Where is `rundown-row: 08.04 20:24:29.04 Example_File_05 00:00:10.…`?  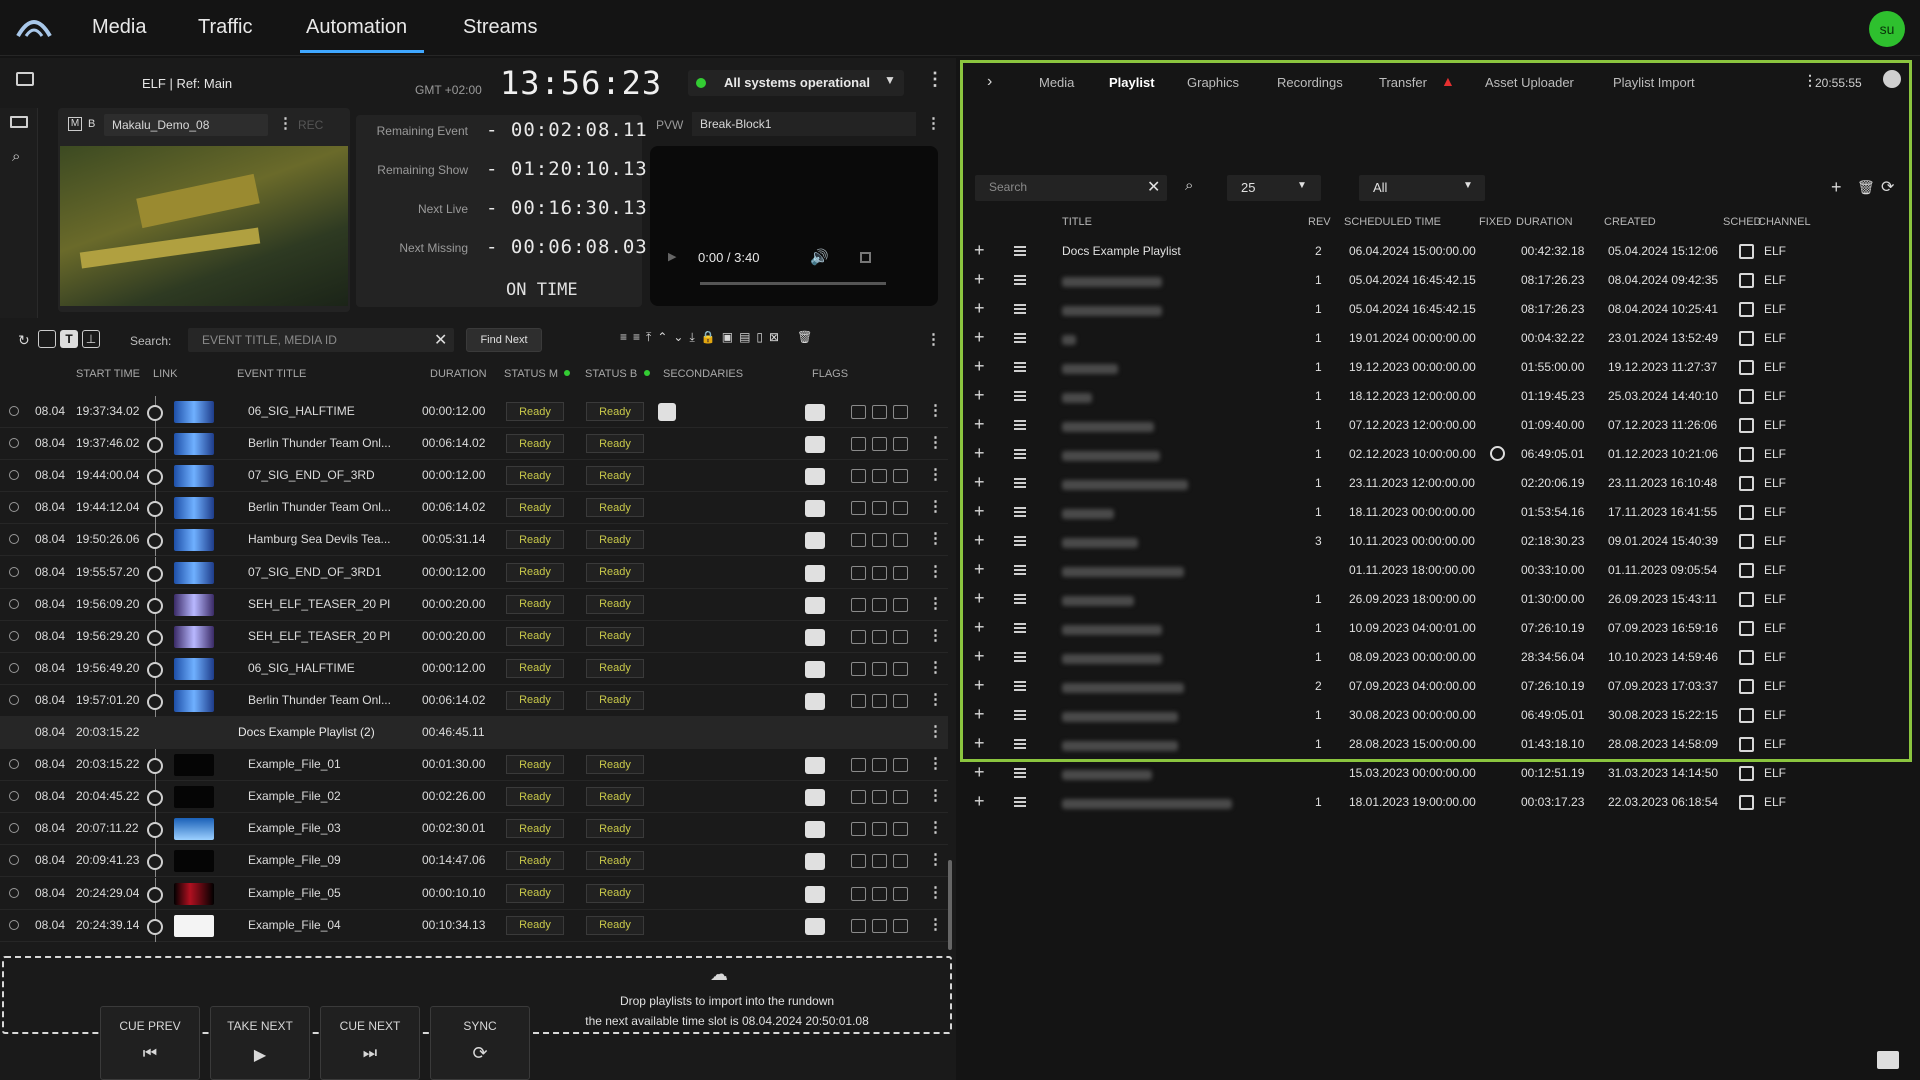
rundown-row: 08.04 20:24:29.04 Example_File_05 00:00:10.… is located at coordinates (474, 893).